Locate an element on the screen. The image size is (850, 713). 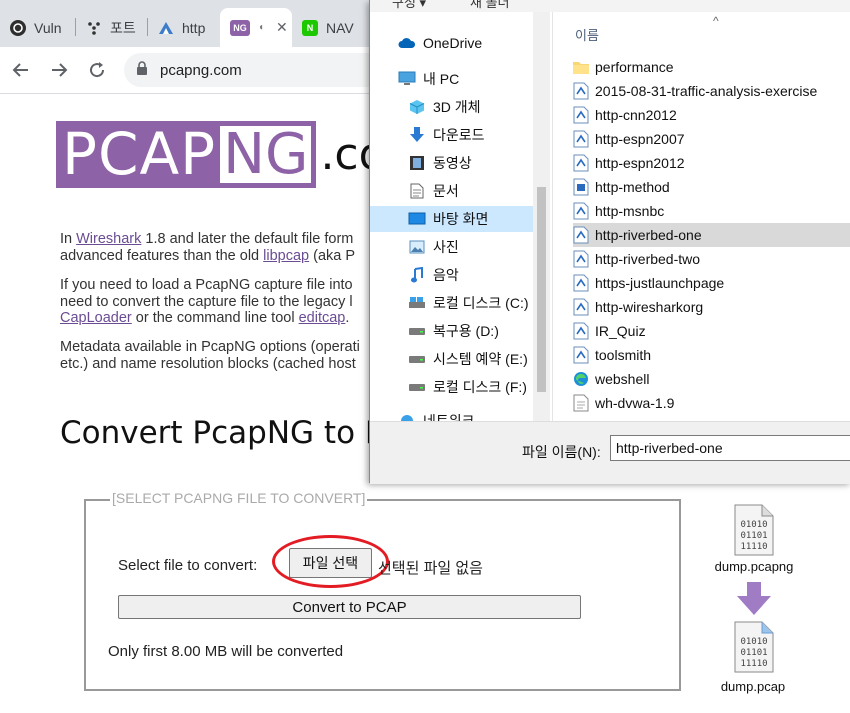
nav-item-3d-objects: 3D 개체 is located at coordinates (444, 107).